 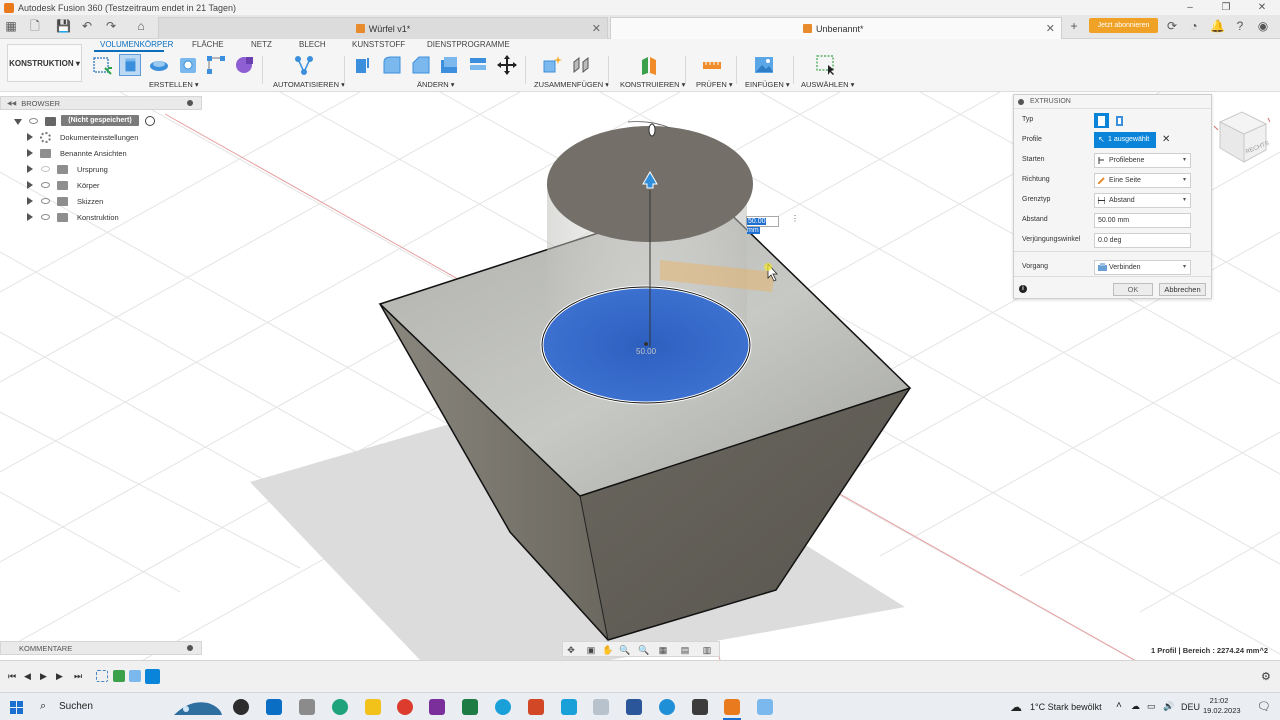 What do you see at coordinates (274, 707) in the screenshot?
I see `outlook-app-icon` at bounding box center [274, 707].